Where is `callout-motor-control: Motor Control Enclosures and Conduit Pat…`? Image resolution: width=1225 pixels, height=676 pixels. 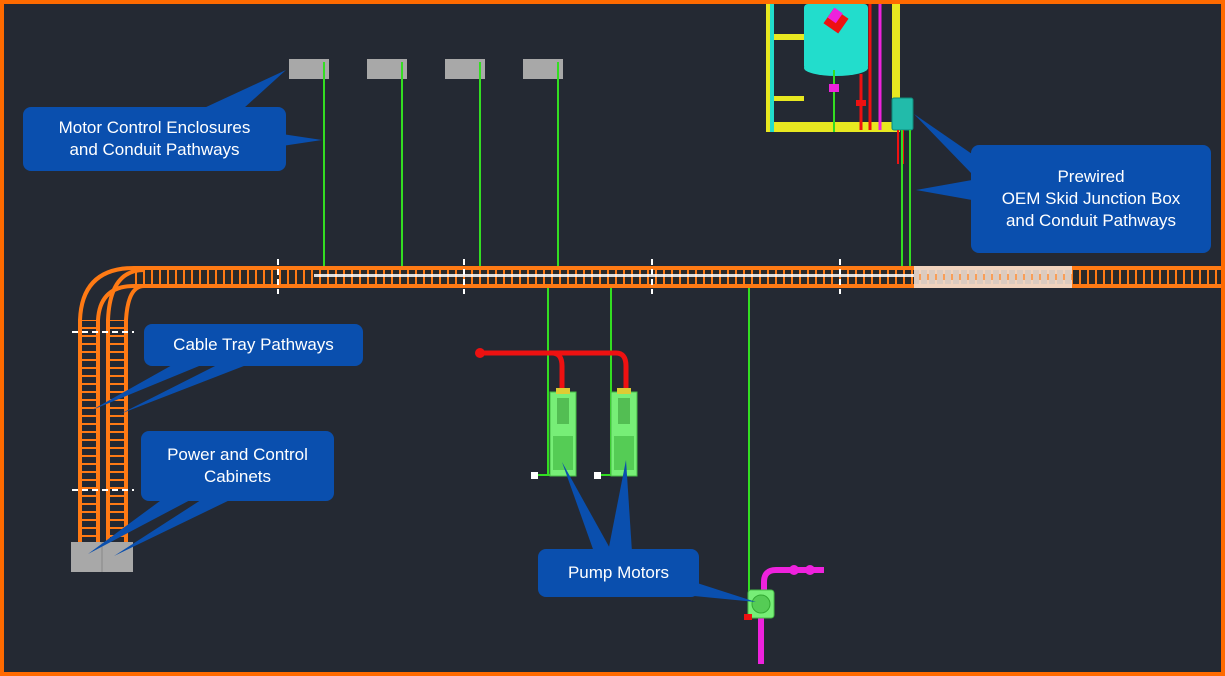
callout-motor-control: Motor Control Enclosures and Conduit Pat… is located at coordinates (154, 139).